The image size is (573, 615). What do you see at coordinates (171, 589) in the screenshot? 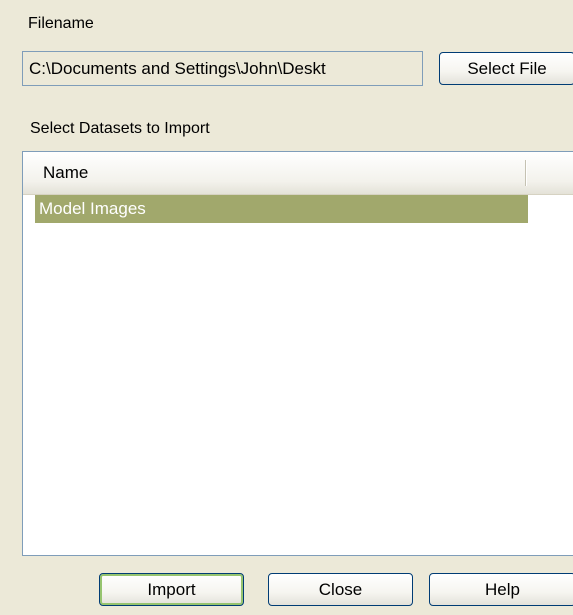
I see `import-button: Import` at bounding box center [171, 589].